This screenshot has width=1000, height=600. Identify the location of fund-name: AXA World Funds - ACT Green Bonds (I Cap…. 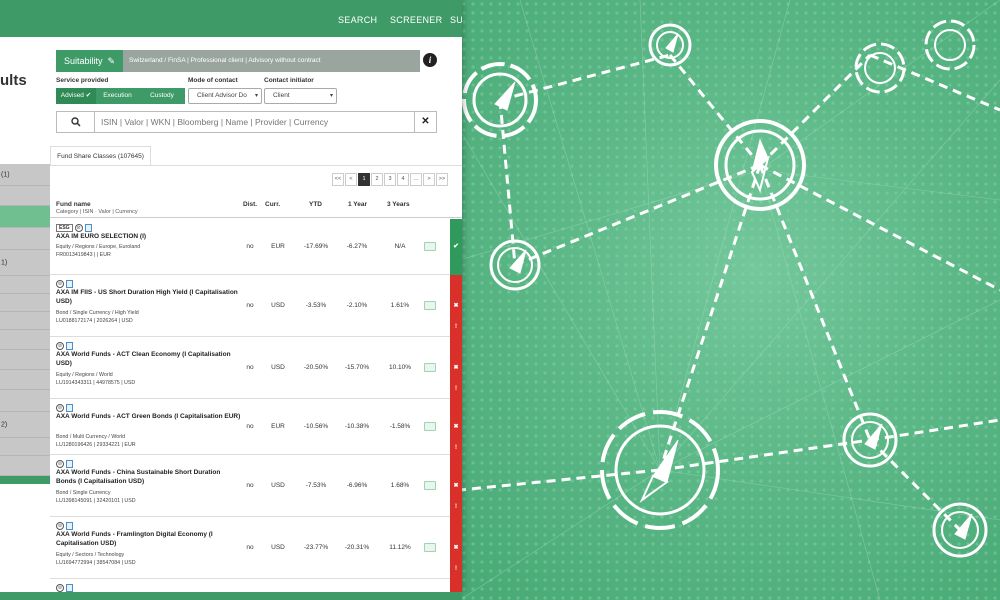
(149, 417).